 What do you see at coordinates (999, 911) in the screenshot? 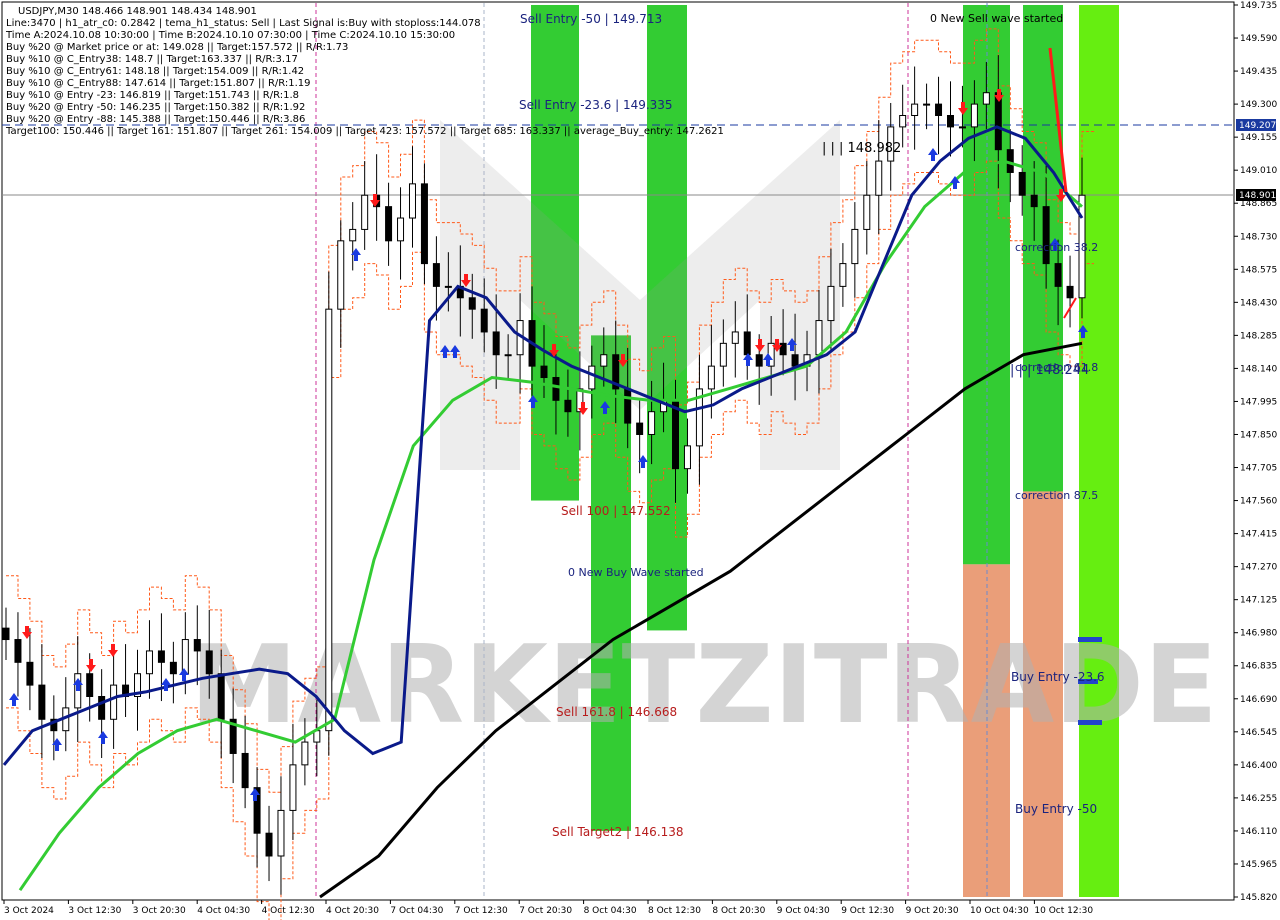
I see `time-tick-label: 10 Oct 04:30` at bounding box center [999, 911].